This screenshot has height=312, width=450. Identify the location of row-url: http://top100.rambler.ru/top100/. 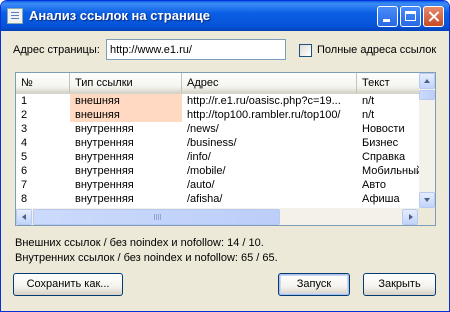
(264, 115).